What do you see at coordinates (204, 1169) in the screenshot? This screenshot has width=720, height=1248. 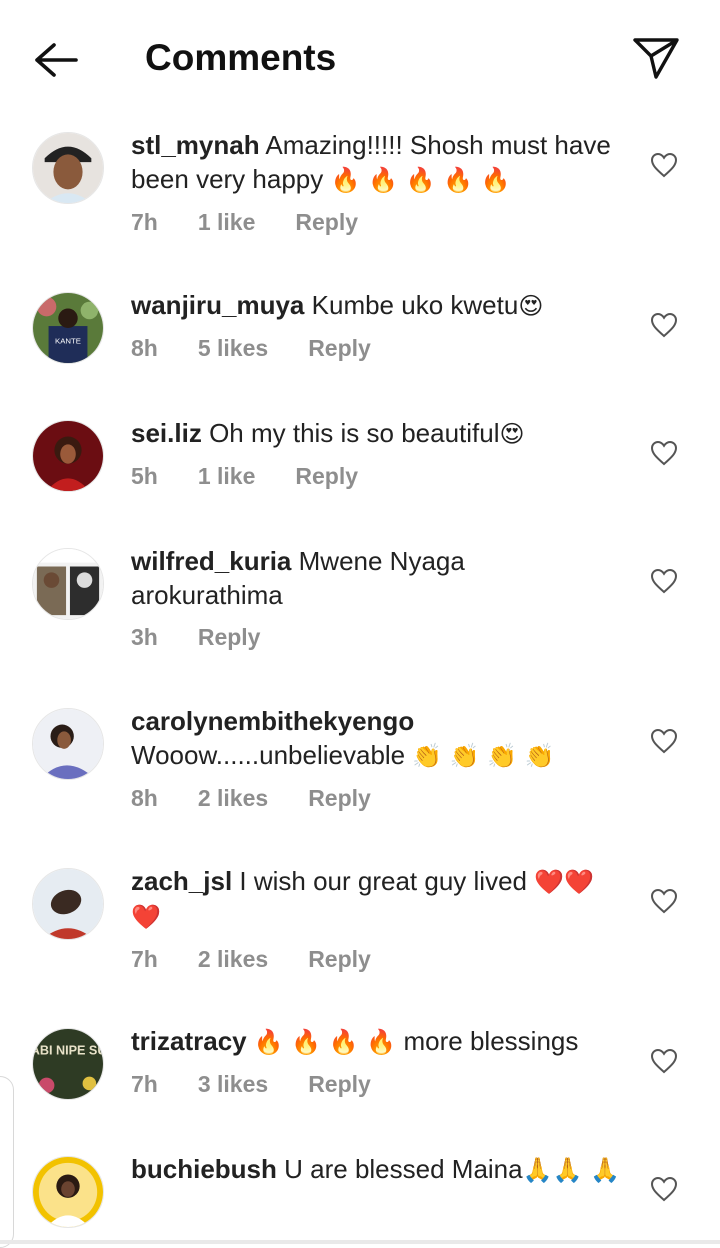 I see `username: buchiebush` at bounding box center [204, 1169].